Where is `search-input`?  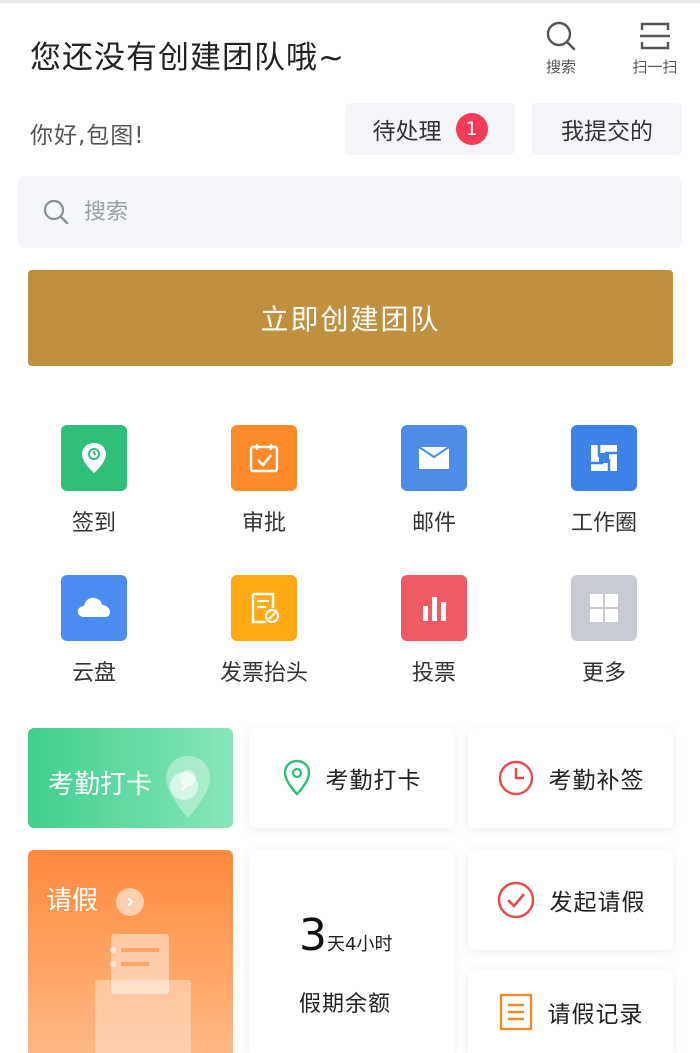 search-input is located at coordinates (354, 212).